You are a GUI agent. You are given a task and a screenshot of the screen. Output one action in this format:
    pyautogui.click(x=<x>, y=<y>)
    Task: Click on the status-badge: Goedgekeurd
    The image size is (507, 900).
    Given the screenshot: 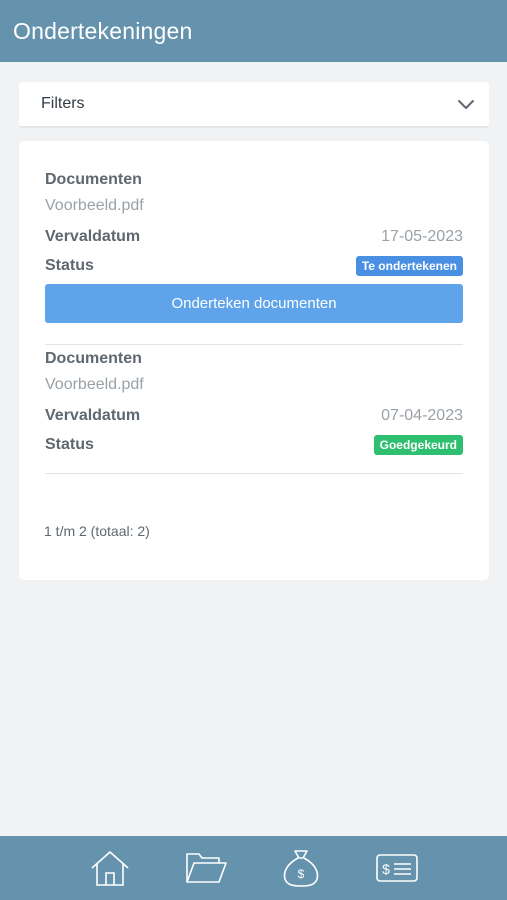 What is the action you would take?
    pyautogui.click(x=418, y=445)
    